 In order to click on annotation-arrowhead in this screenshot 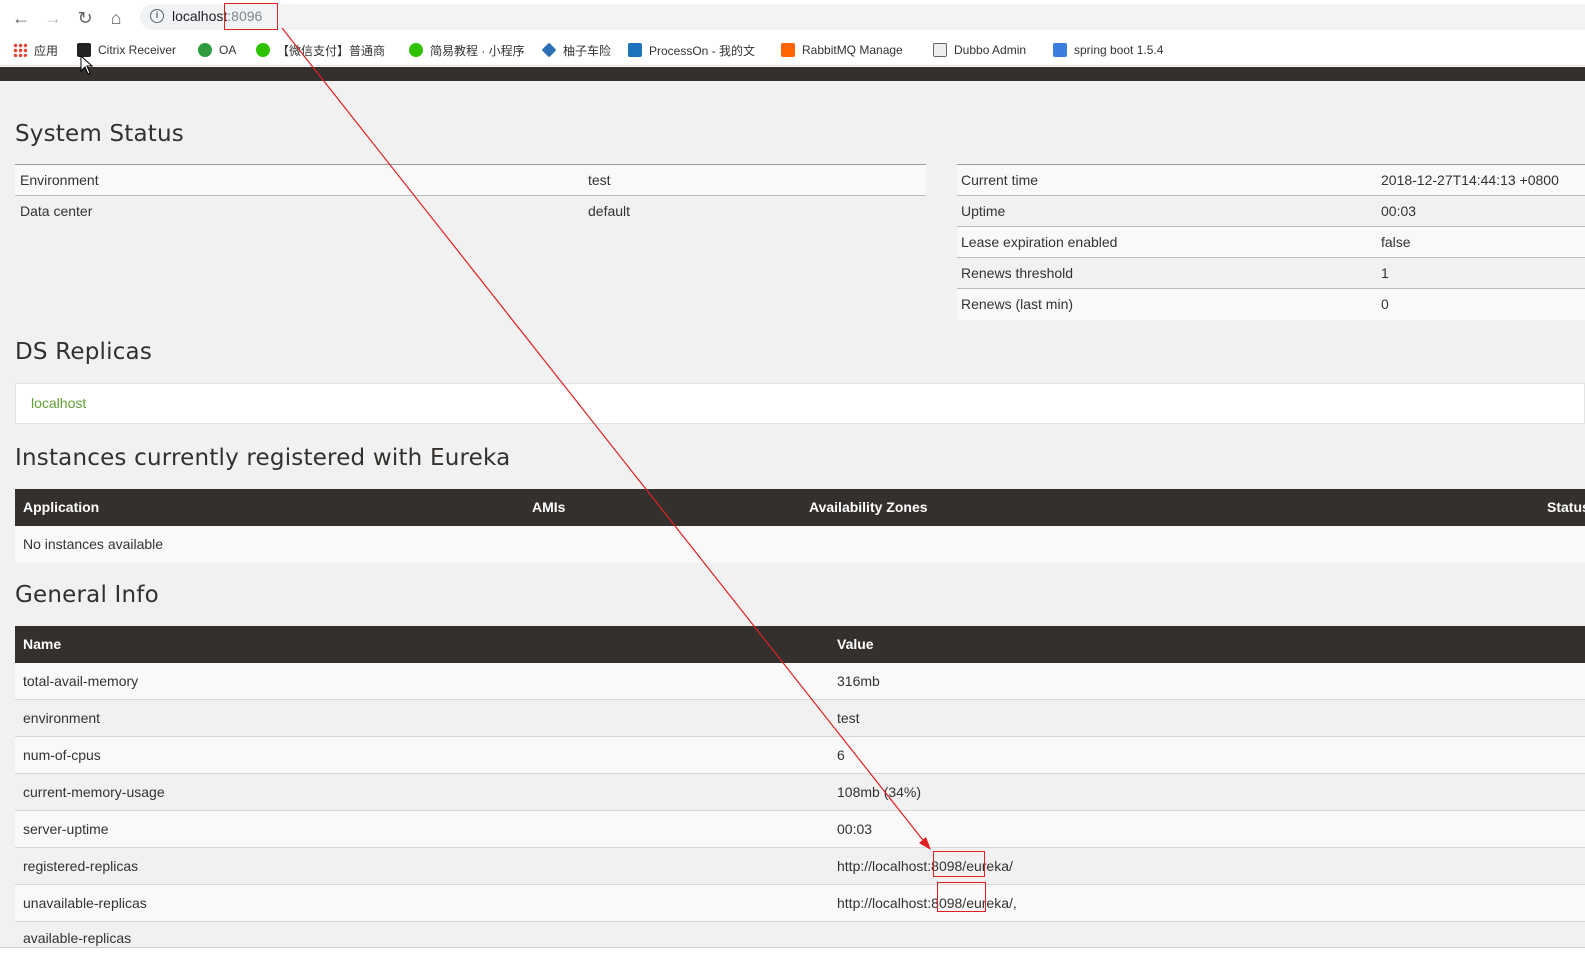, I will do `click(925, 843)`.